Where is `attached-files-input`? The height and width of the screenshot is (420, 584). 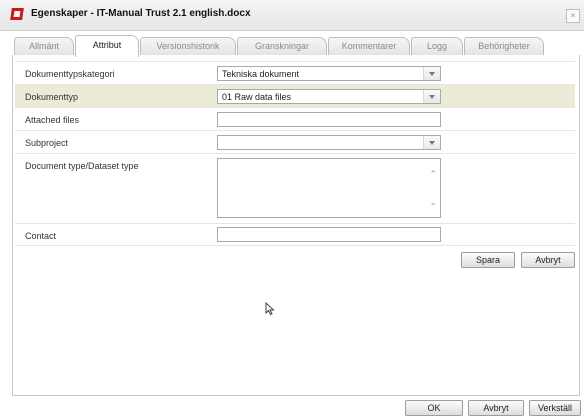 attached-files-input is located at coordinates (329, 119).